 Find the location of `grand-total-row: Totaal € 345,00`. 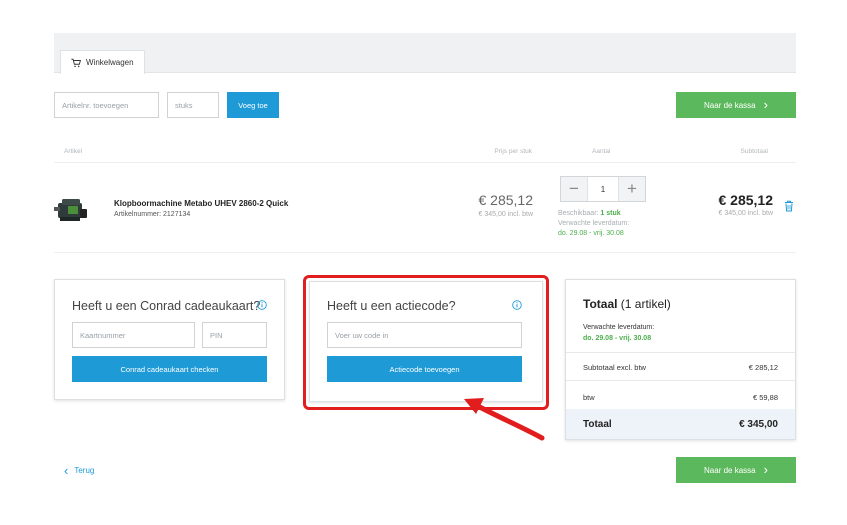

grand-total-row: Totaal € 345,00 is located at coordinates (680, 424).